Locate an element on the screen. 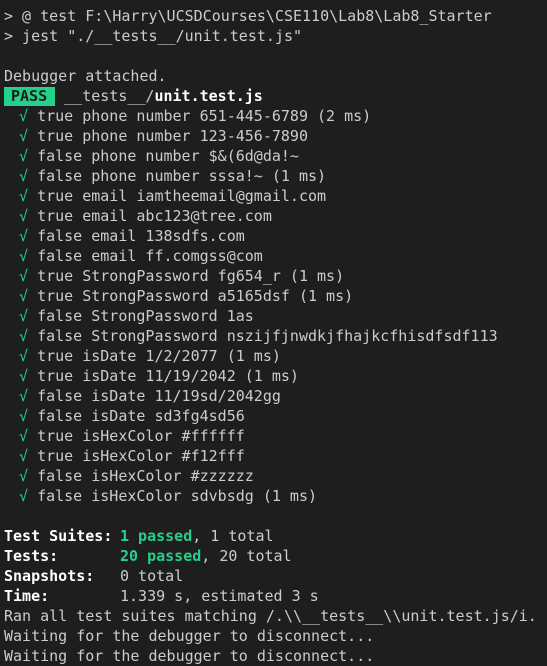 The height and width of the screenshot is (666, 547). test-result-row: √ true StrongPassword fg654_r (1 ms) is located at coordinates (273, 276).